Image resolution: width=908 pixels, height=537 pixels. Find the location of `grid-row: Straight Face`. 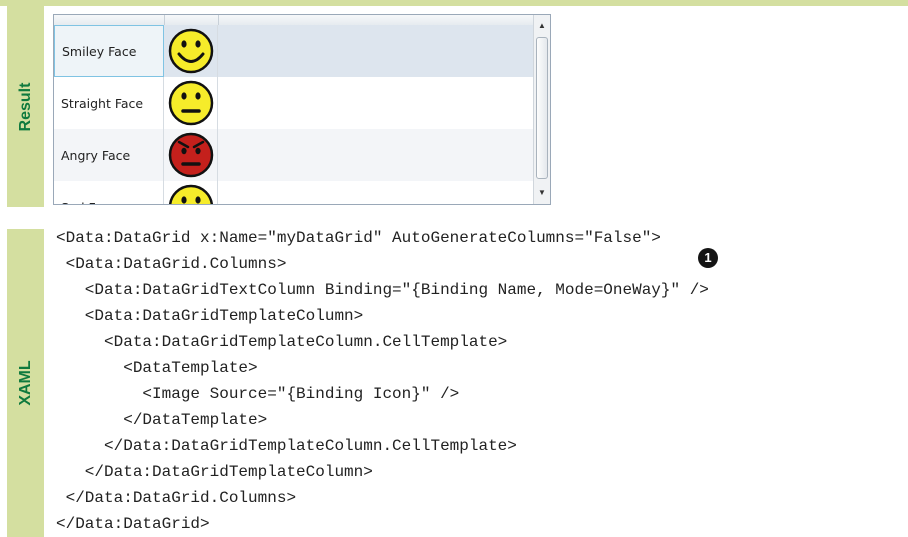

grid-row: Straight Face is located at coordinates (293, 103).